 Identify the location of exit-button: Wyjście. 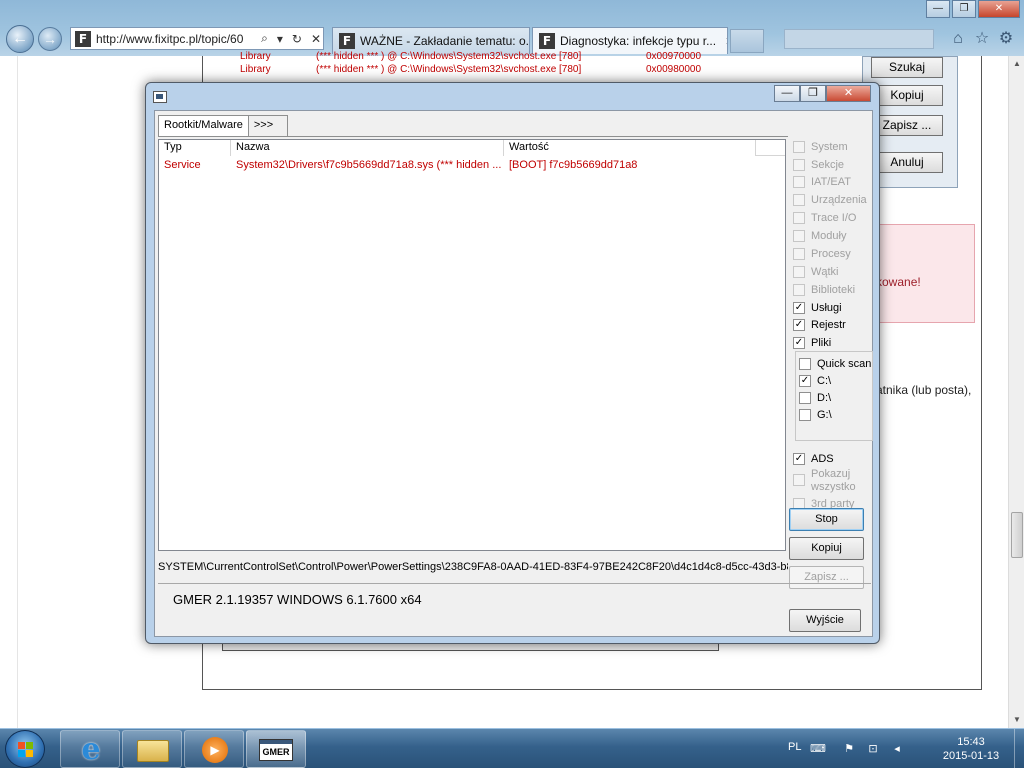
(825, 620).